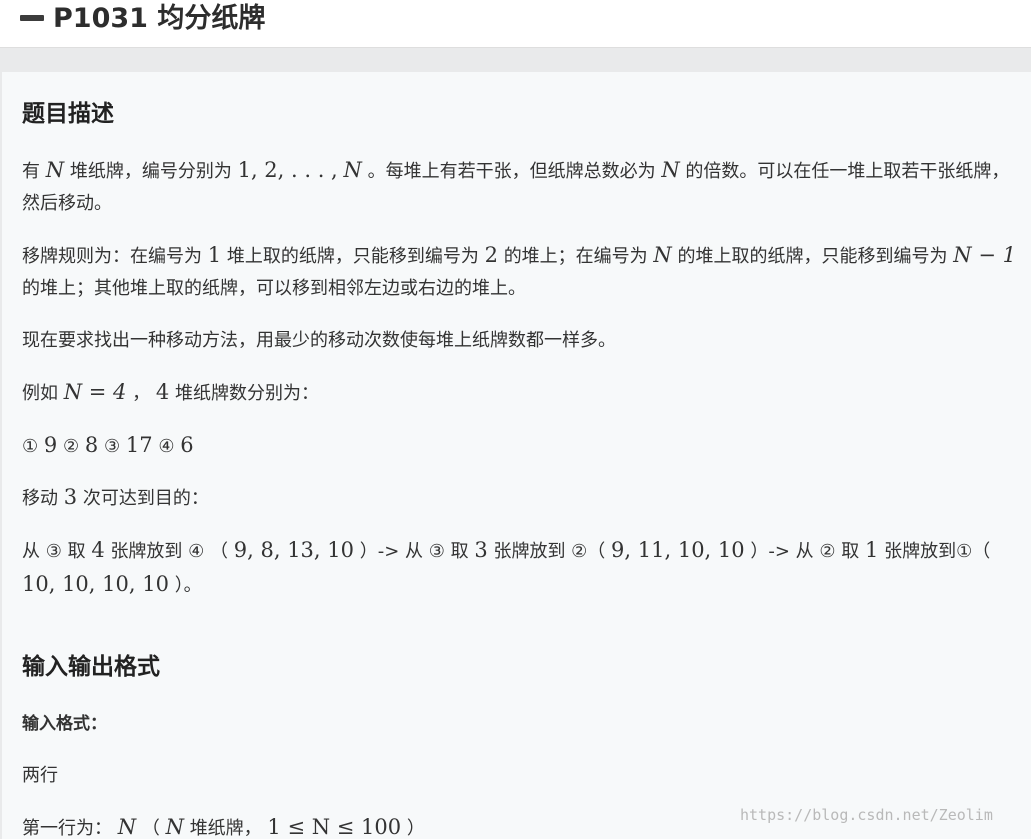 Image resolution: width=1031 pixels, height=839 pixels. I want to click on io-format-heading: 输入输出格式, so click(91, 667).